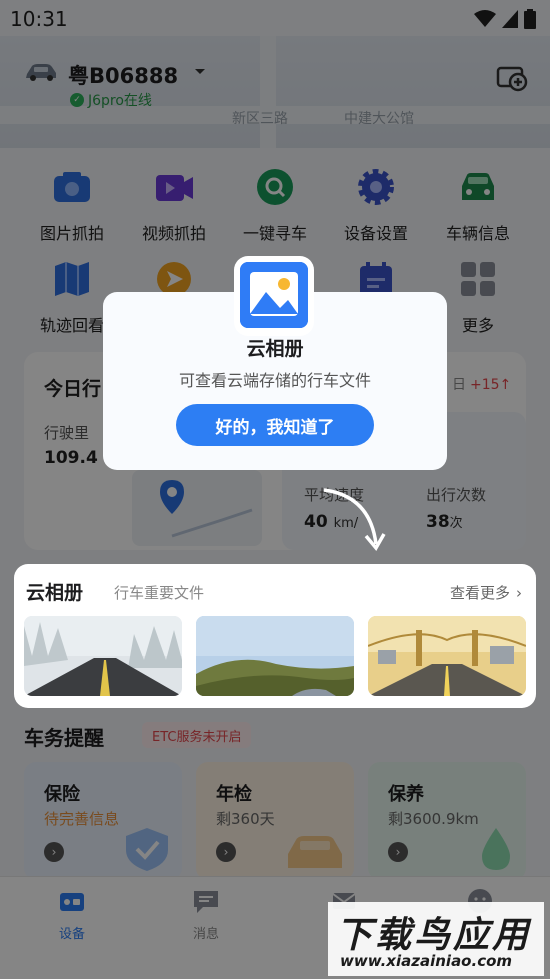 This screenshot has width=550, height=979. What do you see at coordinates (479, 593) in the screenshot?
I see `view-more-label: 查看更多` at bounding box center [479, 593].